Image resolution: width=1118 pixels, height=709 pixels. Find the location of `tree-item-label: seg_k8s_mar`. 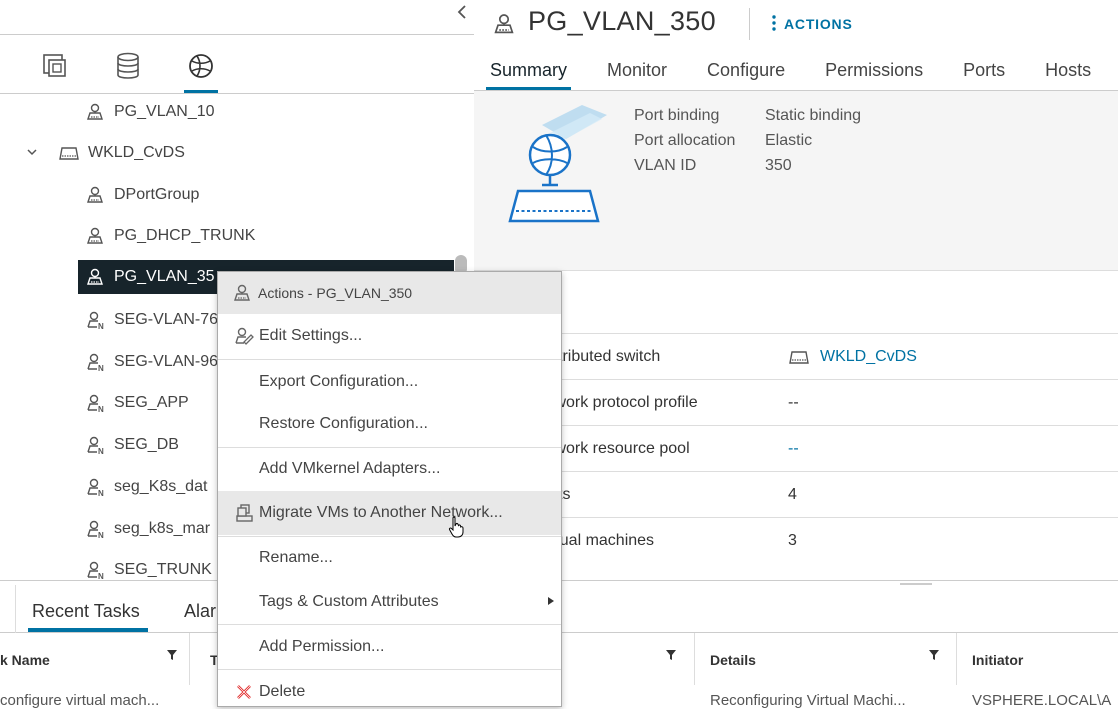

tree-item-label: seg_k8s_mar is located at coordinates (162, 528).